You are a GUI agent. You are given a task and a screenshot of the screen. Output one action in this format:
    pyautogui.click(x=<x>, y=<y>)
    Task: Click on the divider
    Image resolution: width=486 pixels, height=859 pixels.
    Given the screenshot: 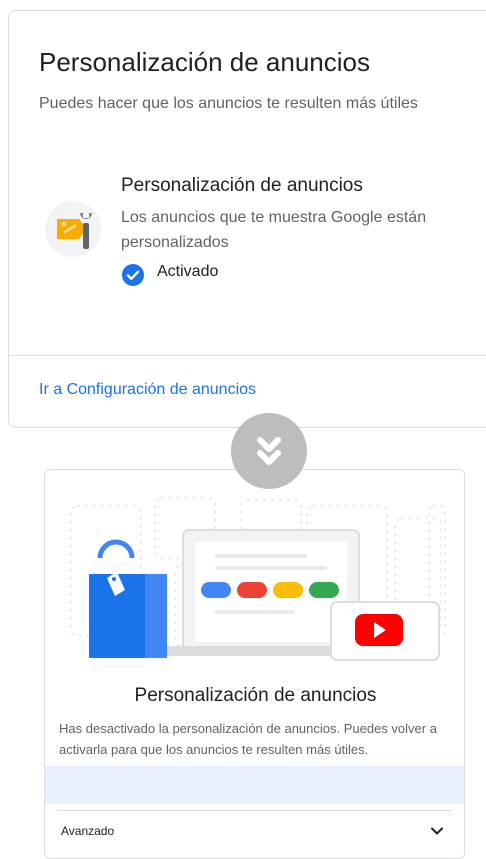 What is the action you would take?
    pyautogui.click(x=247, y=355)
    